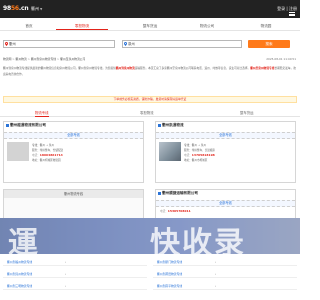 The height and width of the screenshot is (300, 320). Describe the element at coordinates (281, 59) in the screenshot. I see `update-time: 2025-08-01 11:40:51` at that location.